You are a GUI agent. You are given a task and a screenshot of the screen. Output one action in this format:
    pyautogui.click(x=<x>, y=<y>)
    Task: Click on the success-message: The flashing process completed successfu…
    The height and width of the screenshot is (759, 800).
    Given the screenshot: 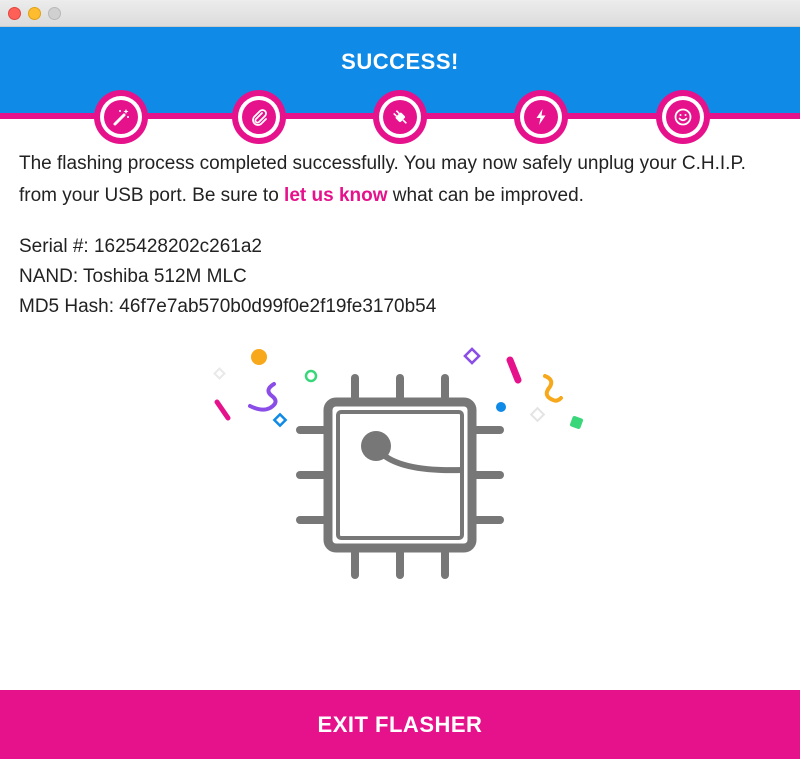 What is the action you would take?
    pyautogui.click(x=382, y=179)
    